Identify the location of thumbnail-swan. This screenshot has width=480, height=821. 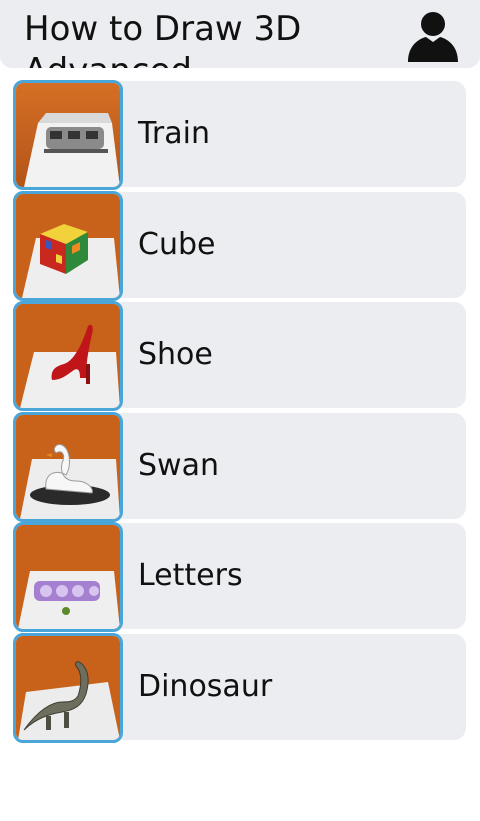
(68, 467).